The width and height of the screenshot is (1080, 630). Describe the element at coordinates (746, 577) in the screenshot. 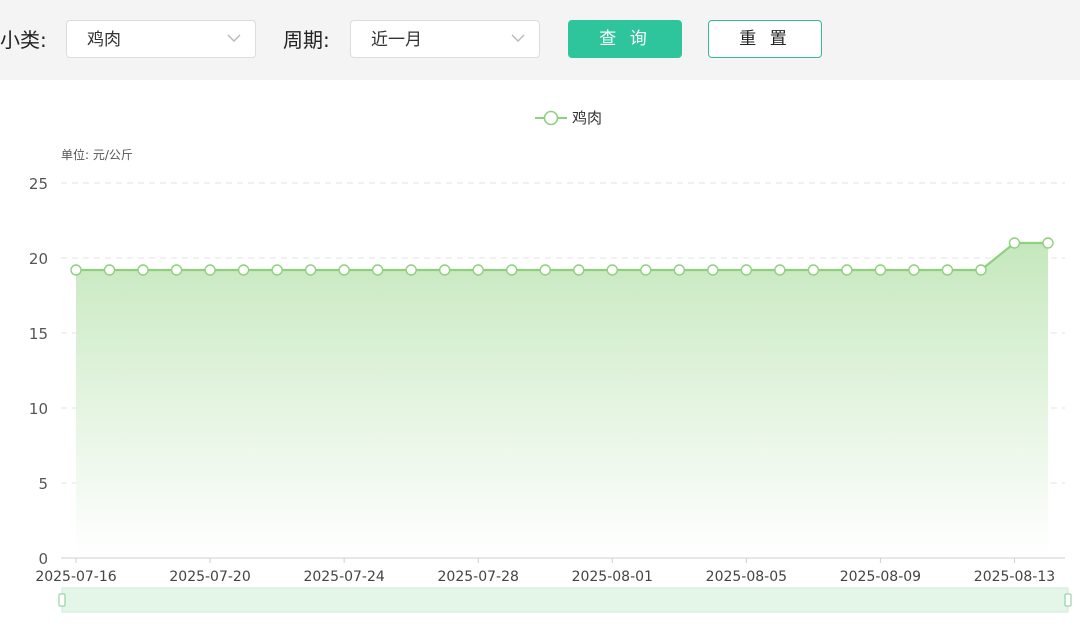

I see `x-tick-label: 2025-08-05` at that location.